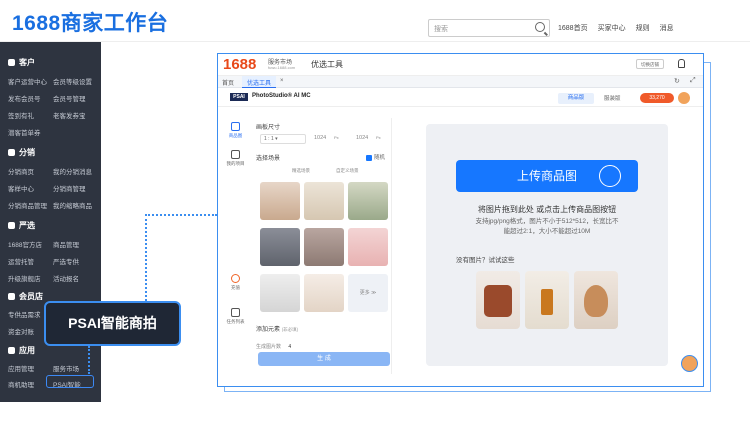 This screenshot has height=422, width=750. Describe the element at coordinates (72, 205) in the screenshot. I see `sidebar-link: 我的缩略商品` at that location.